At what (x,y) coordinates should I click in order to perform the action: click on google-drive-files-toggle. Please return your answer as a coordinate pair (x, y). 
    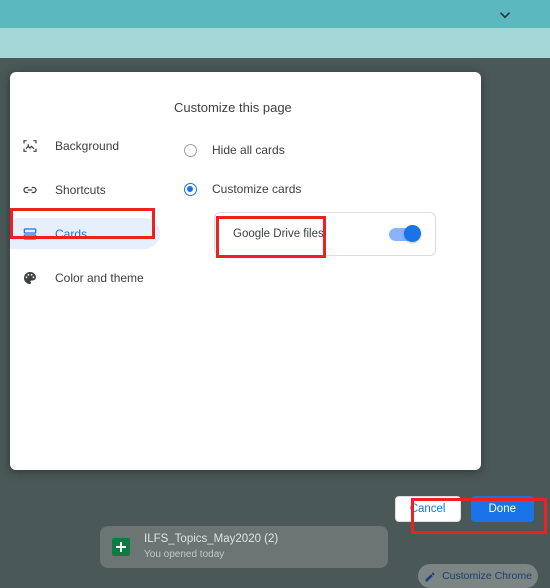
    Looking at the image, I should click on (405, 233).